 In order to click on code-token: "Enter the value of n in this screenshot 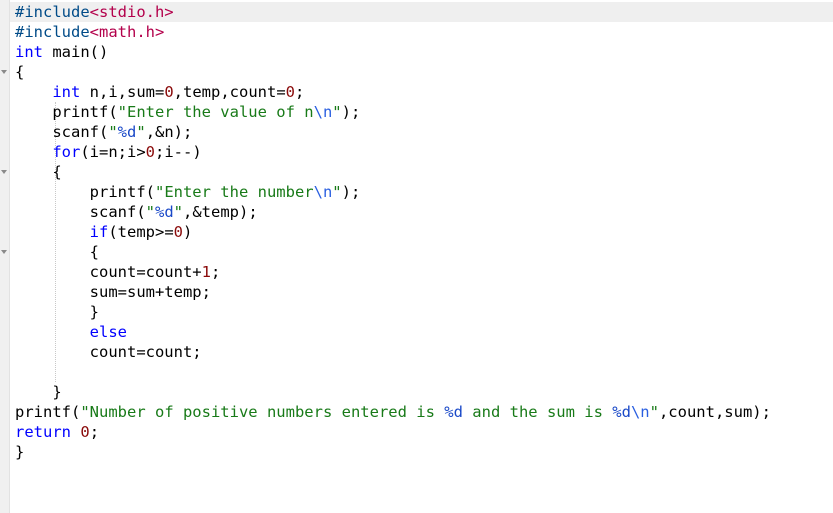, I will do `click(215, 112)`.